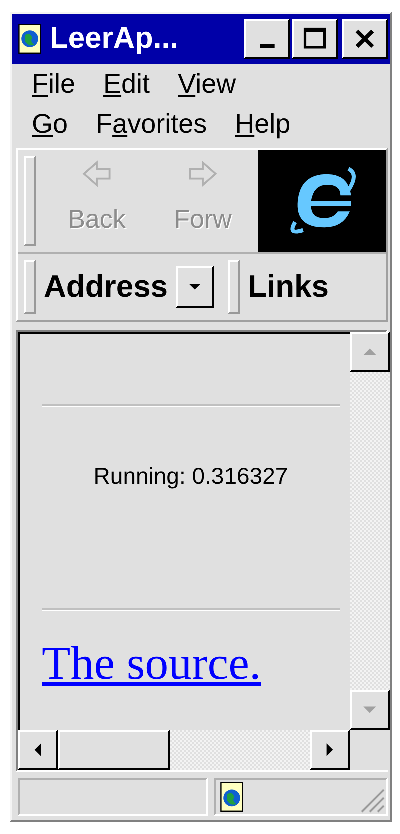 The width and height of the screenshot is (400, 834). I want to click on address-dropdown-button, so click(195, 287).